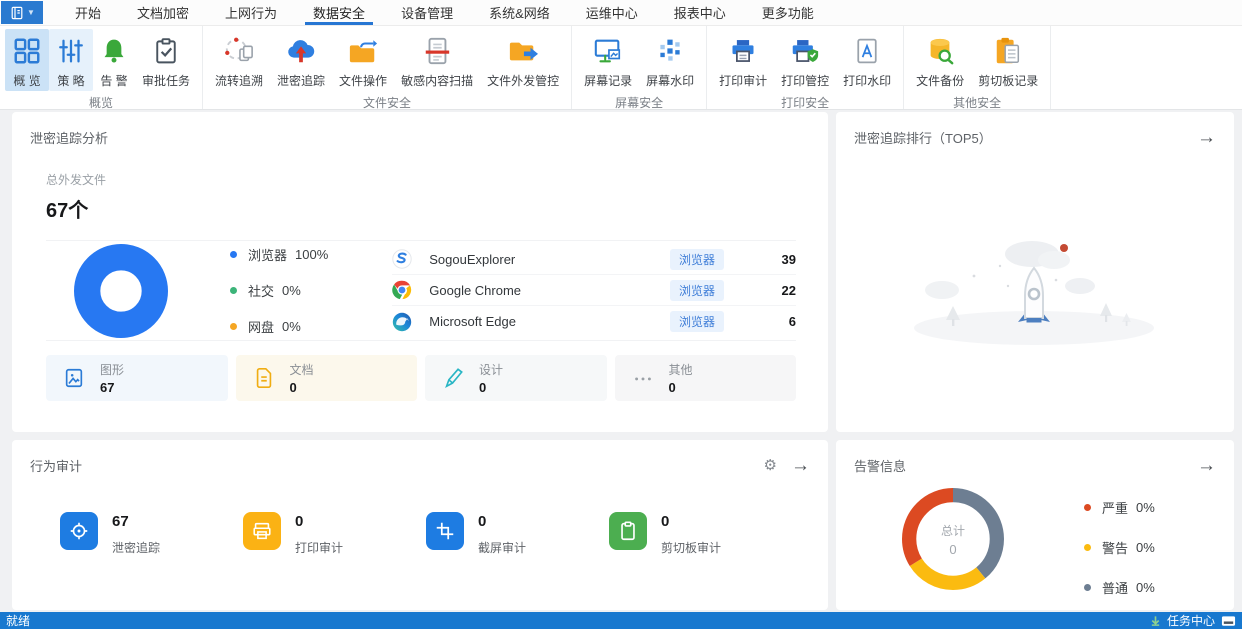  Describe the element at coordinates (166, 81) in the screenshot. I see `ribbon-item-label: 审批任务` at that location.